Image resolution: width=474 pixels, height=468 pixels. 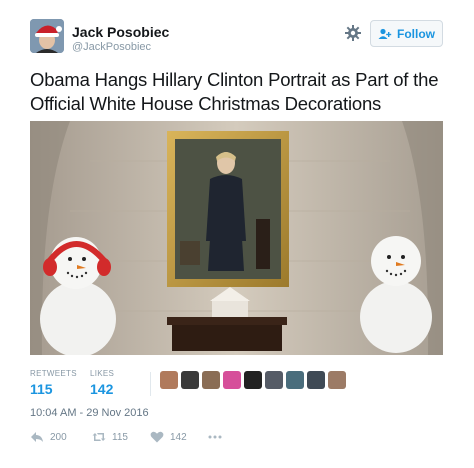 I want to click on retweets-count: 115, so click(x=41, y=389).